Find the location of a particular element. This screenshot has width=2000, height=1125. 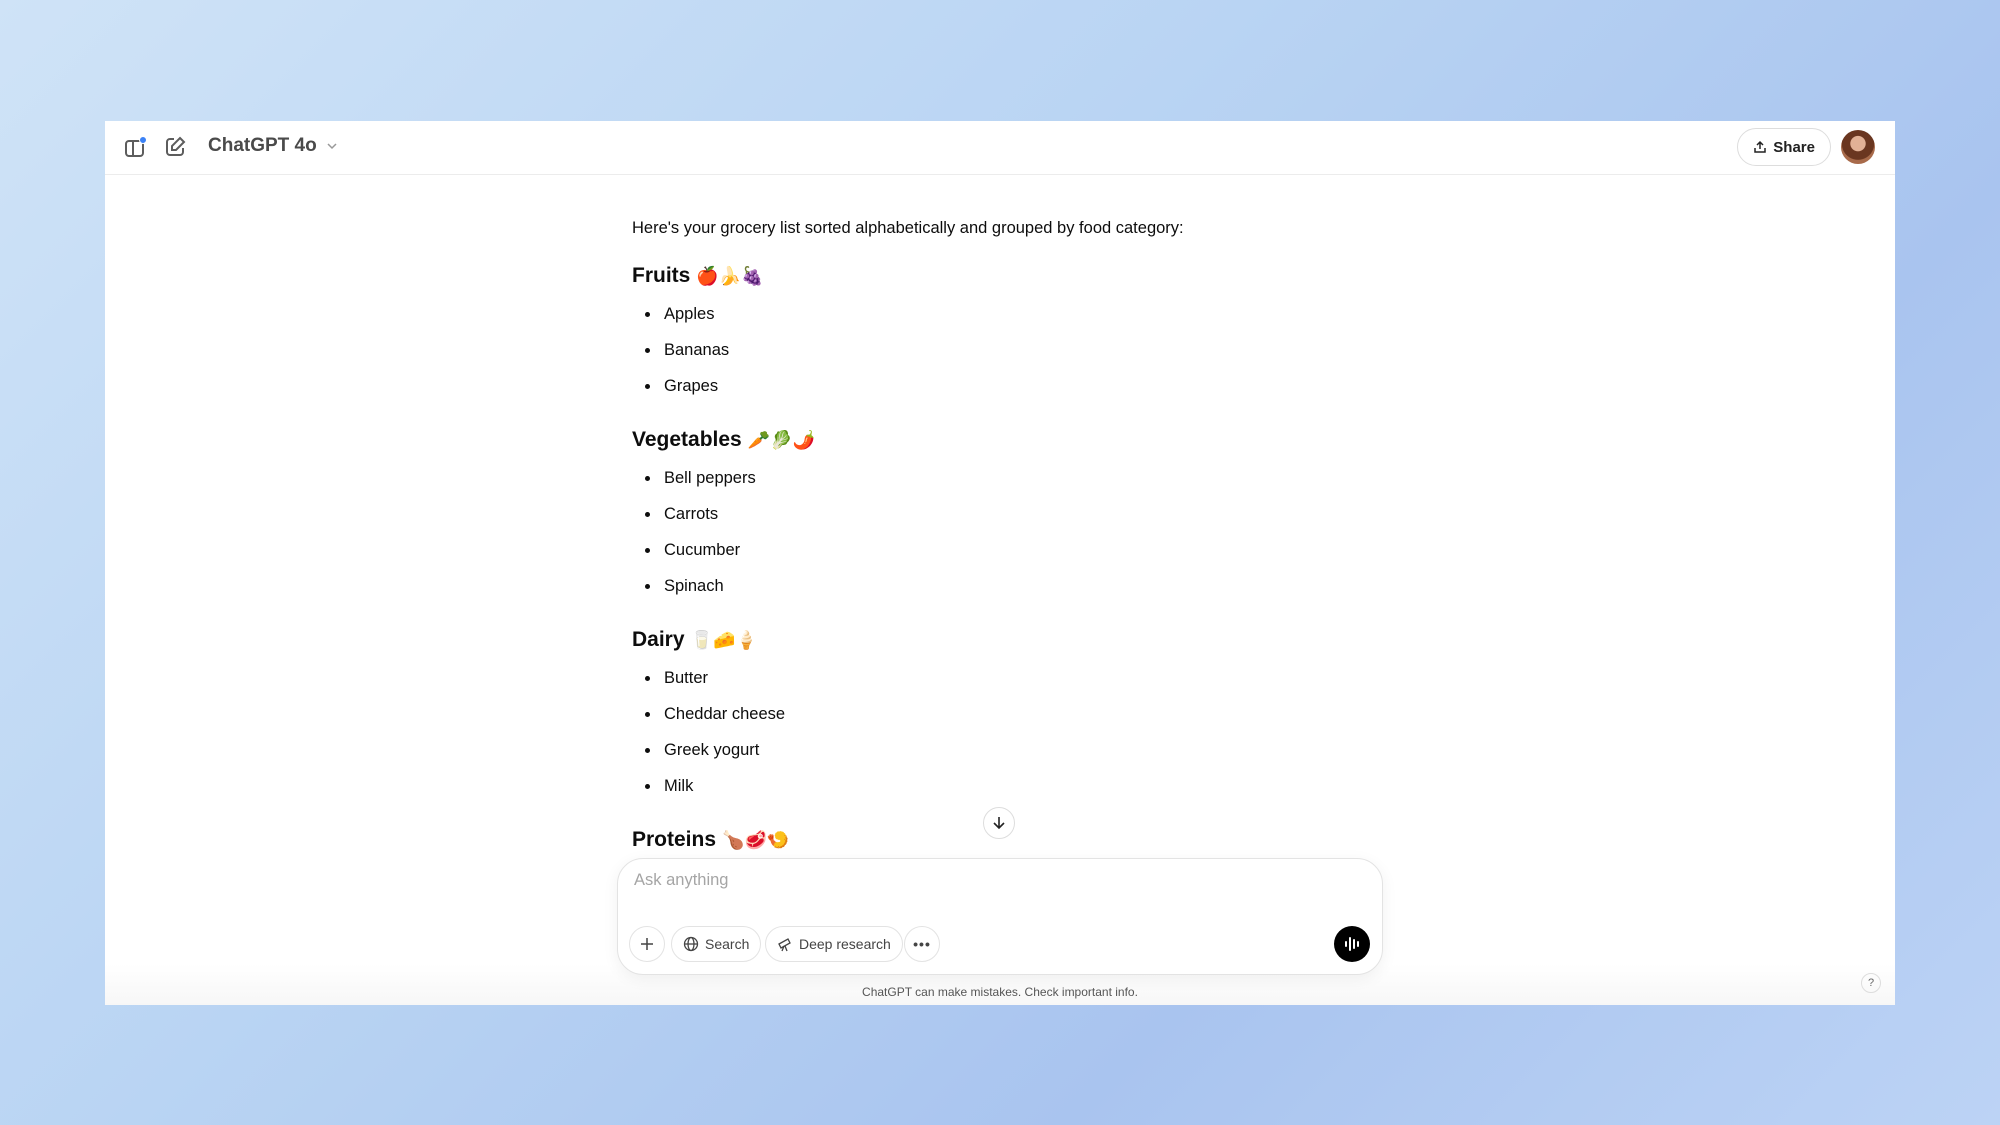

plus-icon is located at coordinates (647, 944).